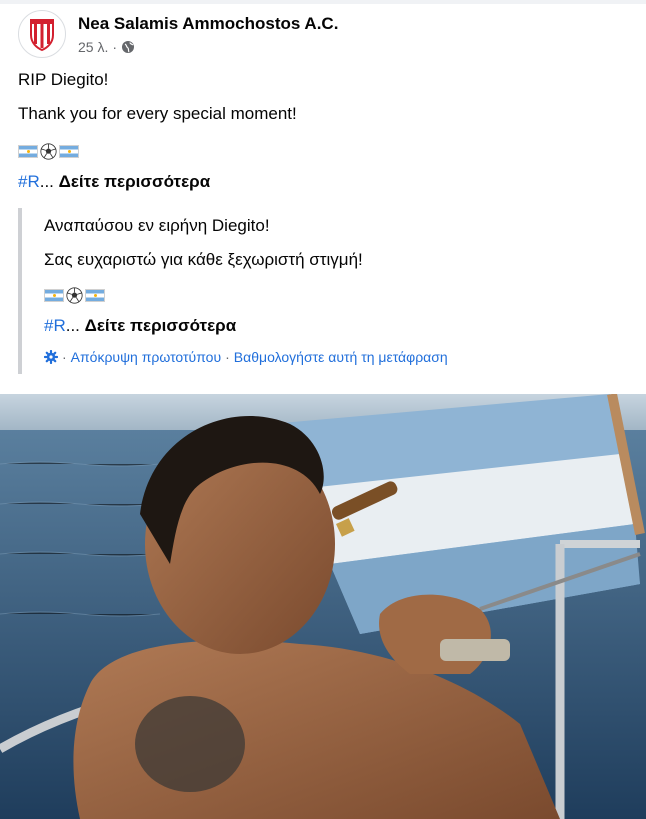  I want to click on club-crest-icon, so click(42, 34).